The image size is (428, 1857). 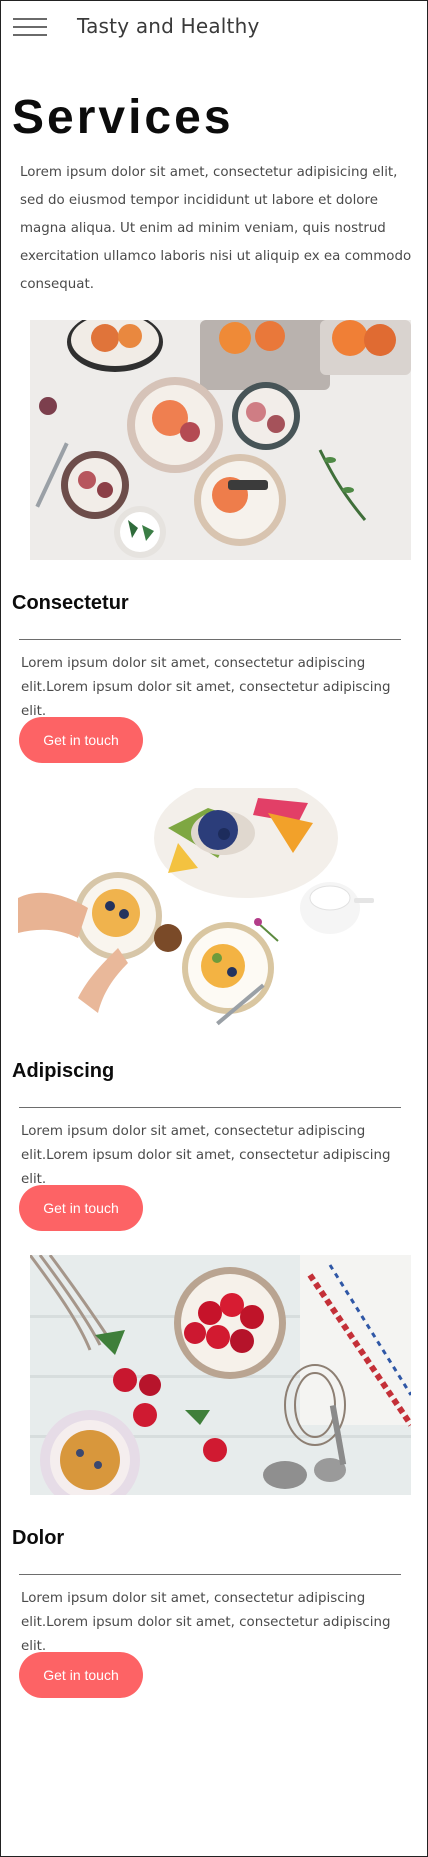 What do you see at coordinates (63, 1071) in the screenshot?
I see `service-title: Adipiscing` at bounding box center [63, 1071].